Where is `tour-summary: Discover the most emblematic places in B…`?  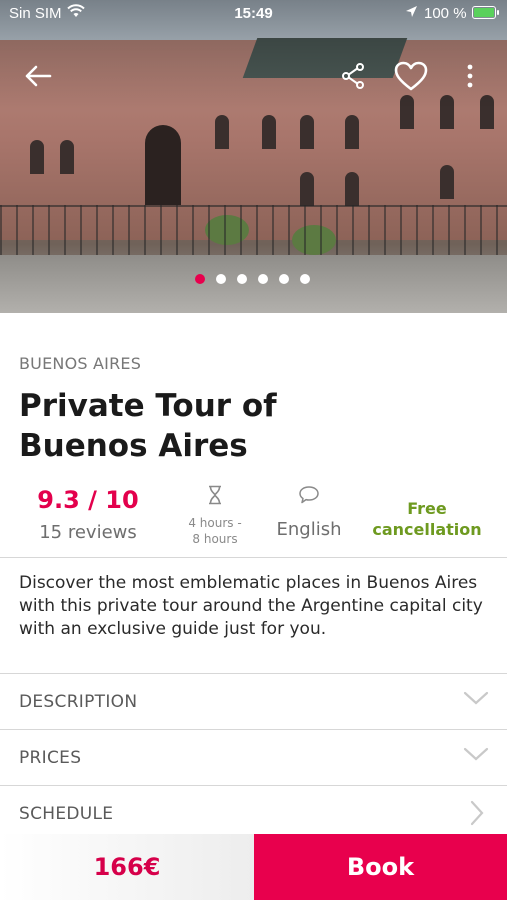
tour-summary: Discover the most emblematic places in B… is located at coordinates (251, 606).